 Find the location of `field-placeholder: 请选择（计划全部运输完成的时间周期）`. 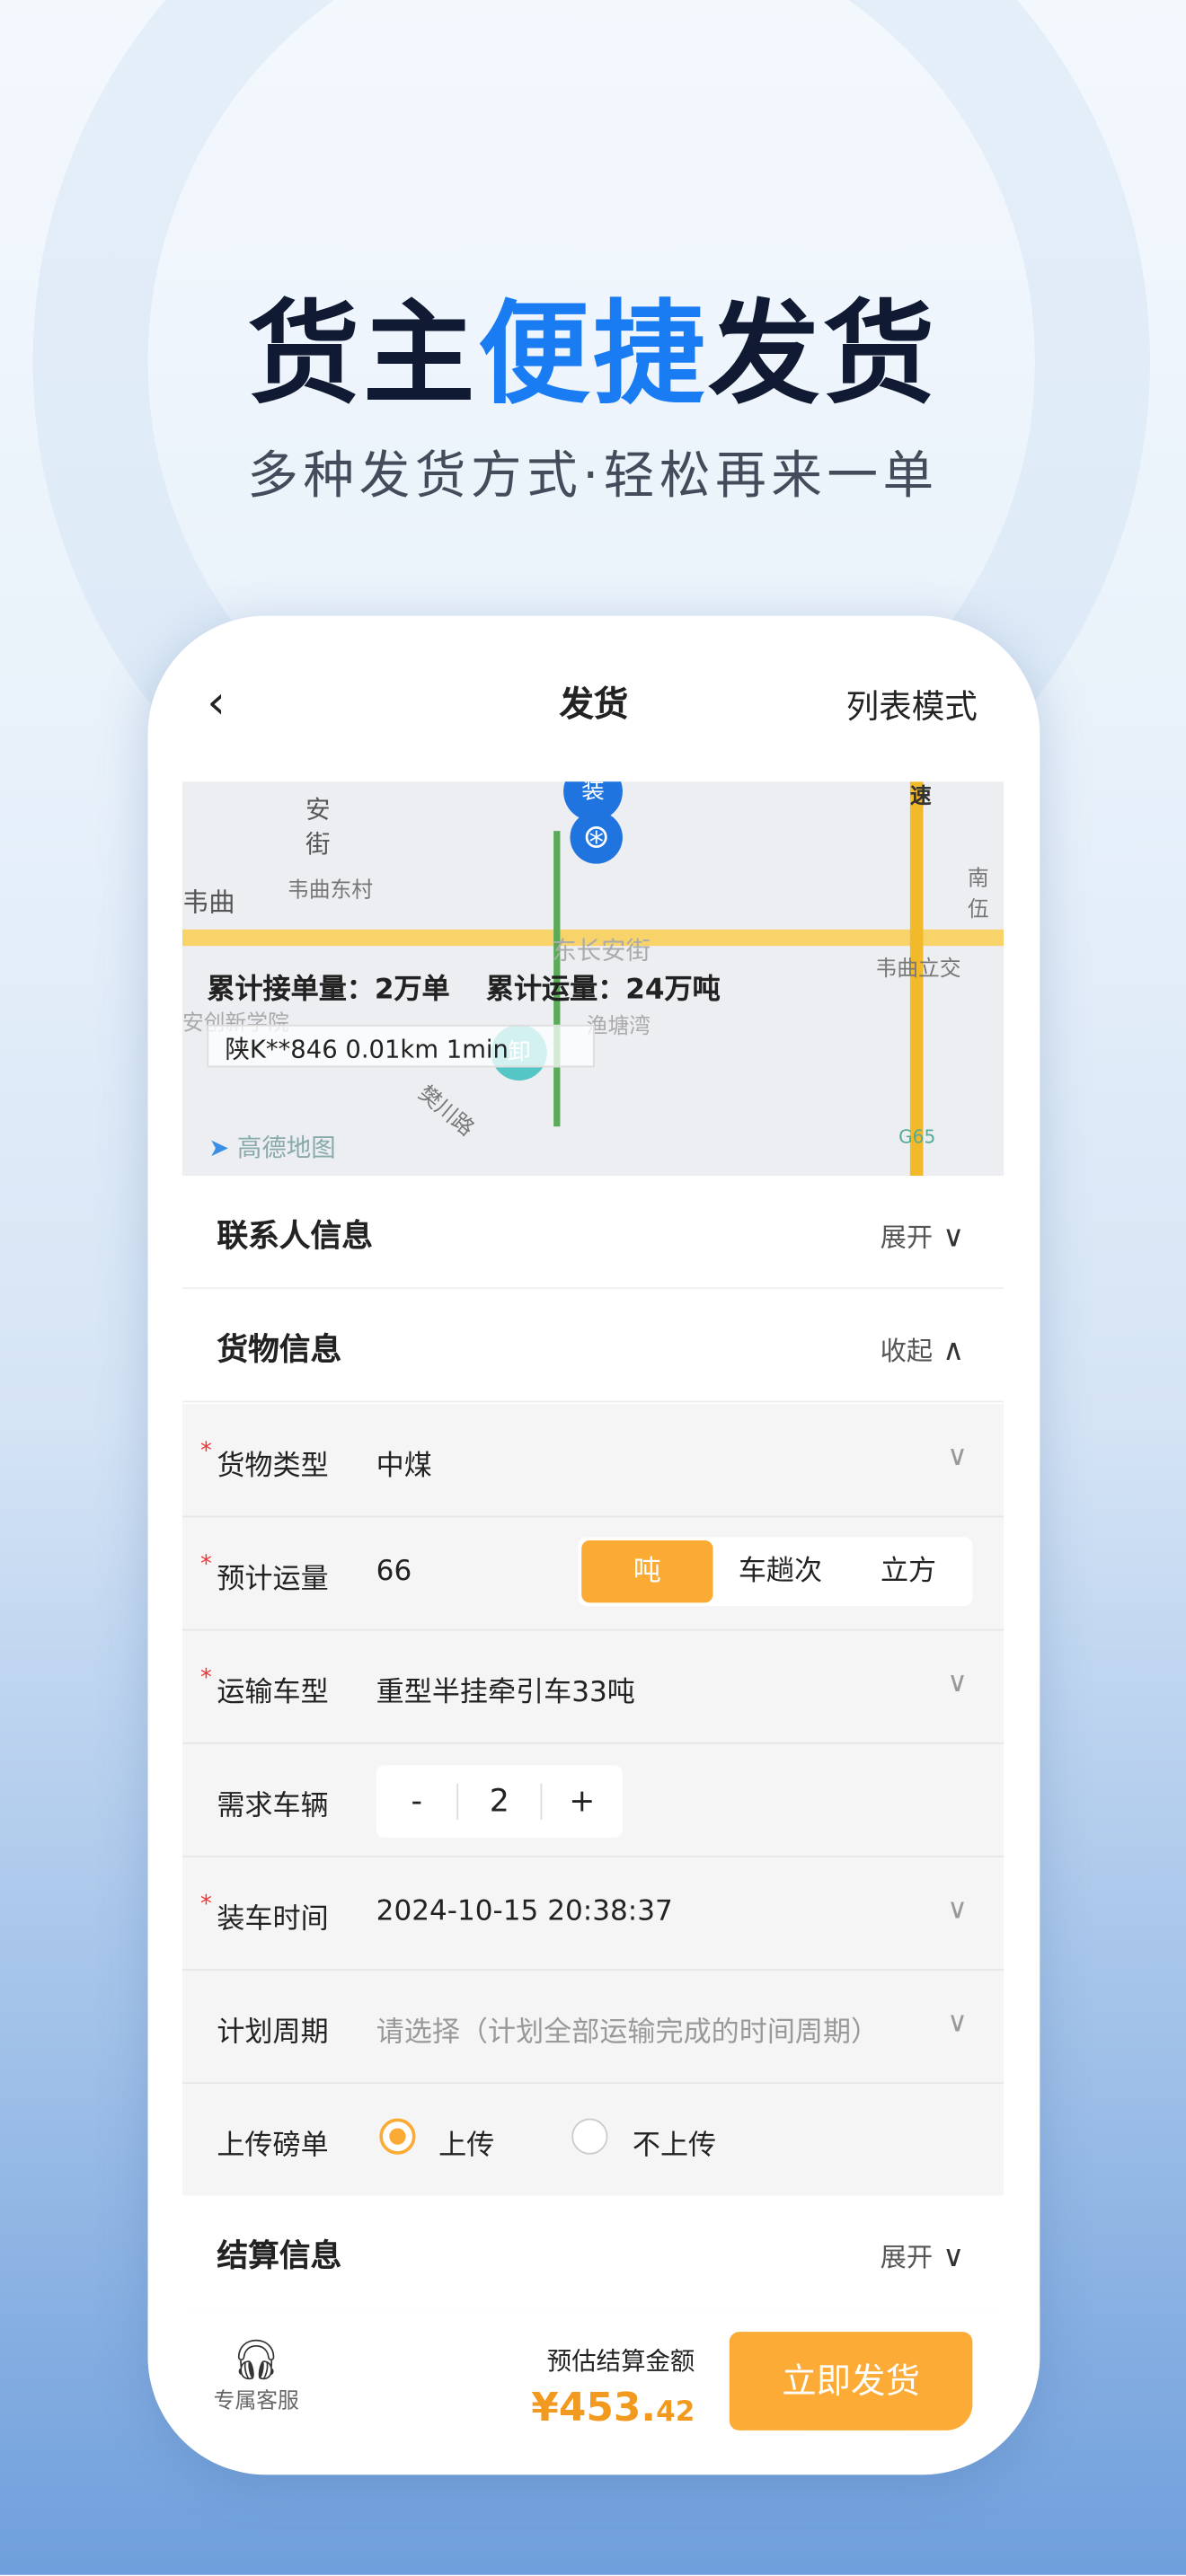

field-placeholder: 请选择（计划全部运输完成的时间周期） is located at coordinates (628, 2033).